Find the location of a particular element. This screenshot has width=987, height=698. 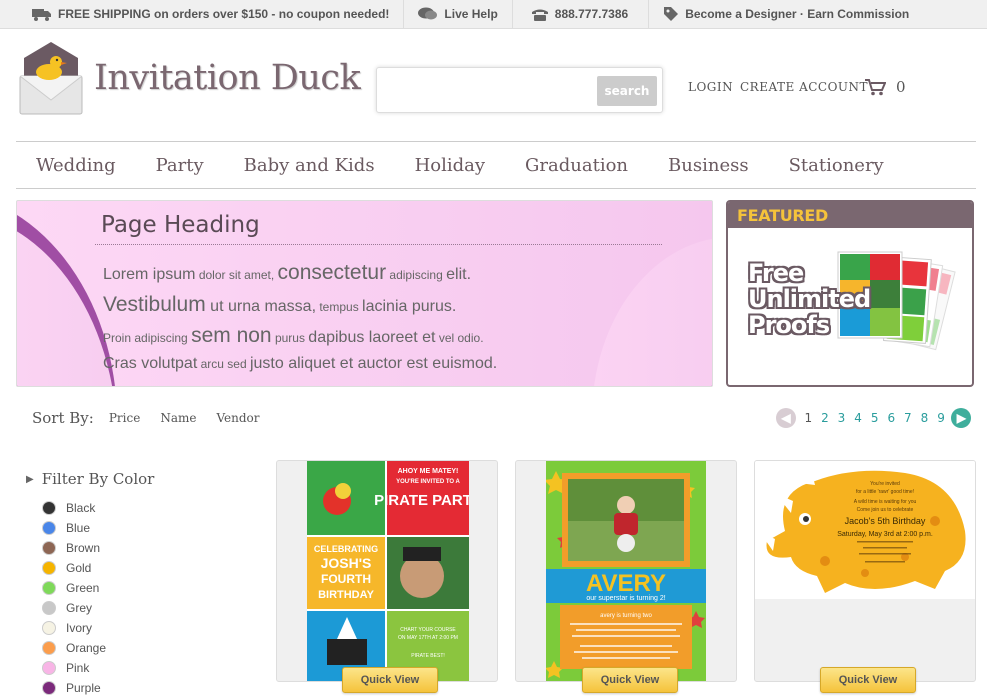

quick-view-button-1: Quick View is located at coordinates (390, 680).